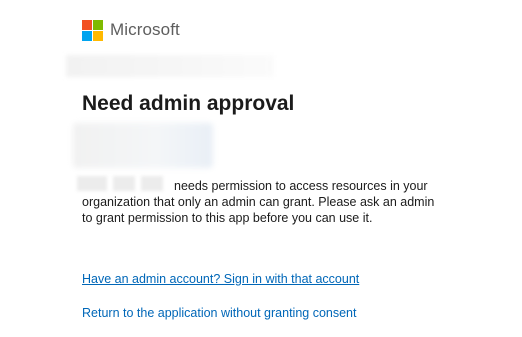  Describe the element at coordinates (145, 29) in the screenshot. I see `brand-name: Microsoft` at that location.